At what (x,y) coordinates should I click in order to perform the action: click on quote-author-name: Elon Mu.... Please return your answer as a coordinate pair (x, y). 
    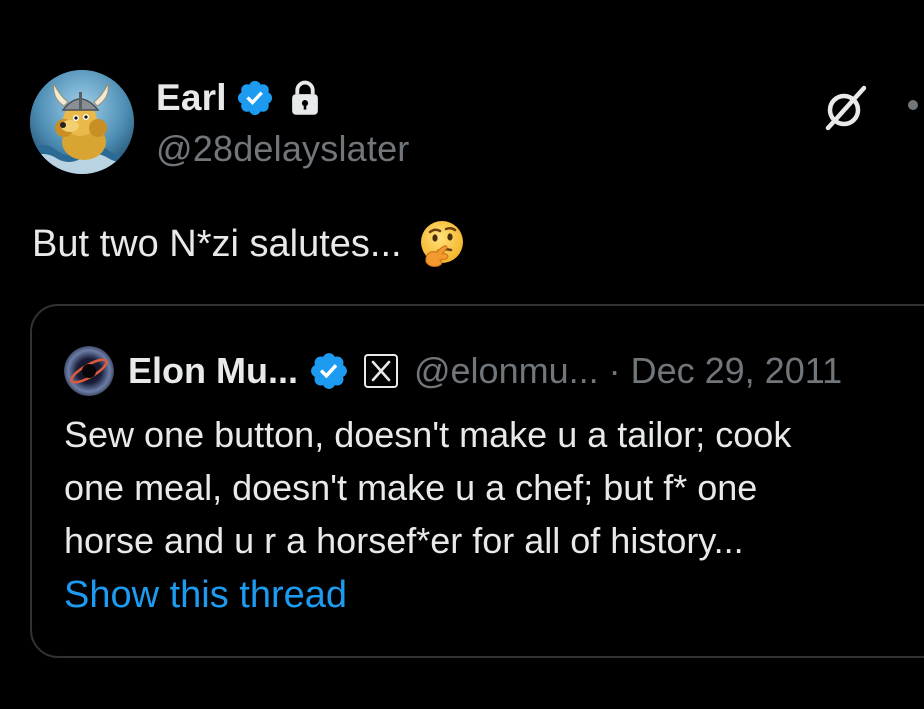
    Looking at the image, I should click on (213, 371).